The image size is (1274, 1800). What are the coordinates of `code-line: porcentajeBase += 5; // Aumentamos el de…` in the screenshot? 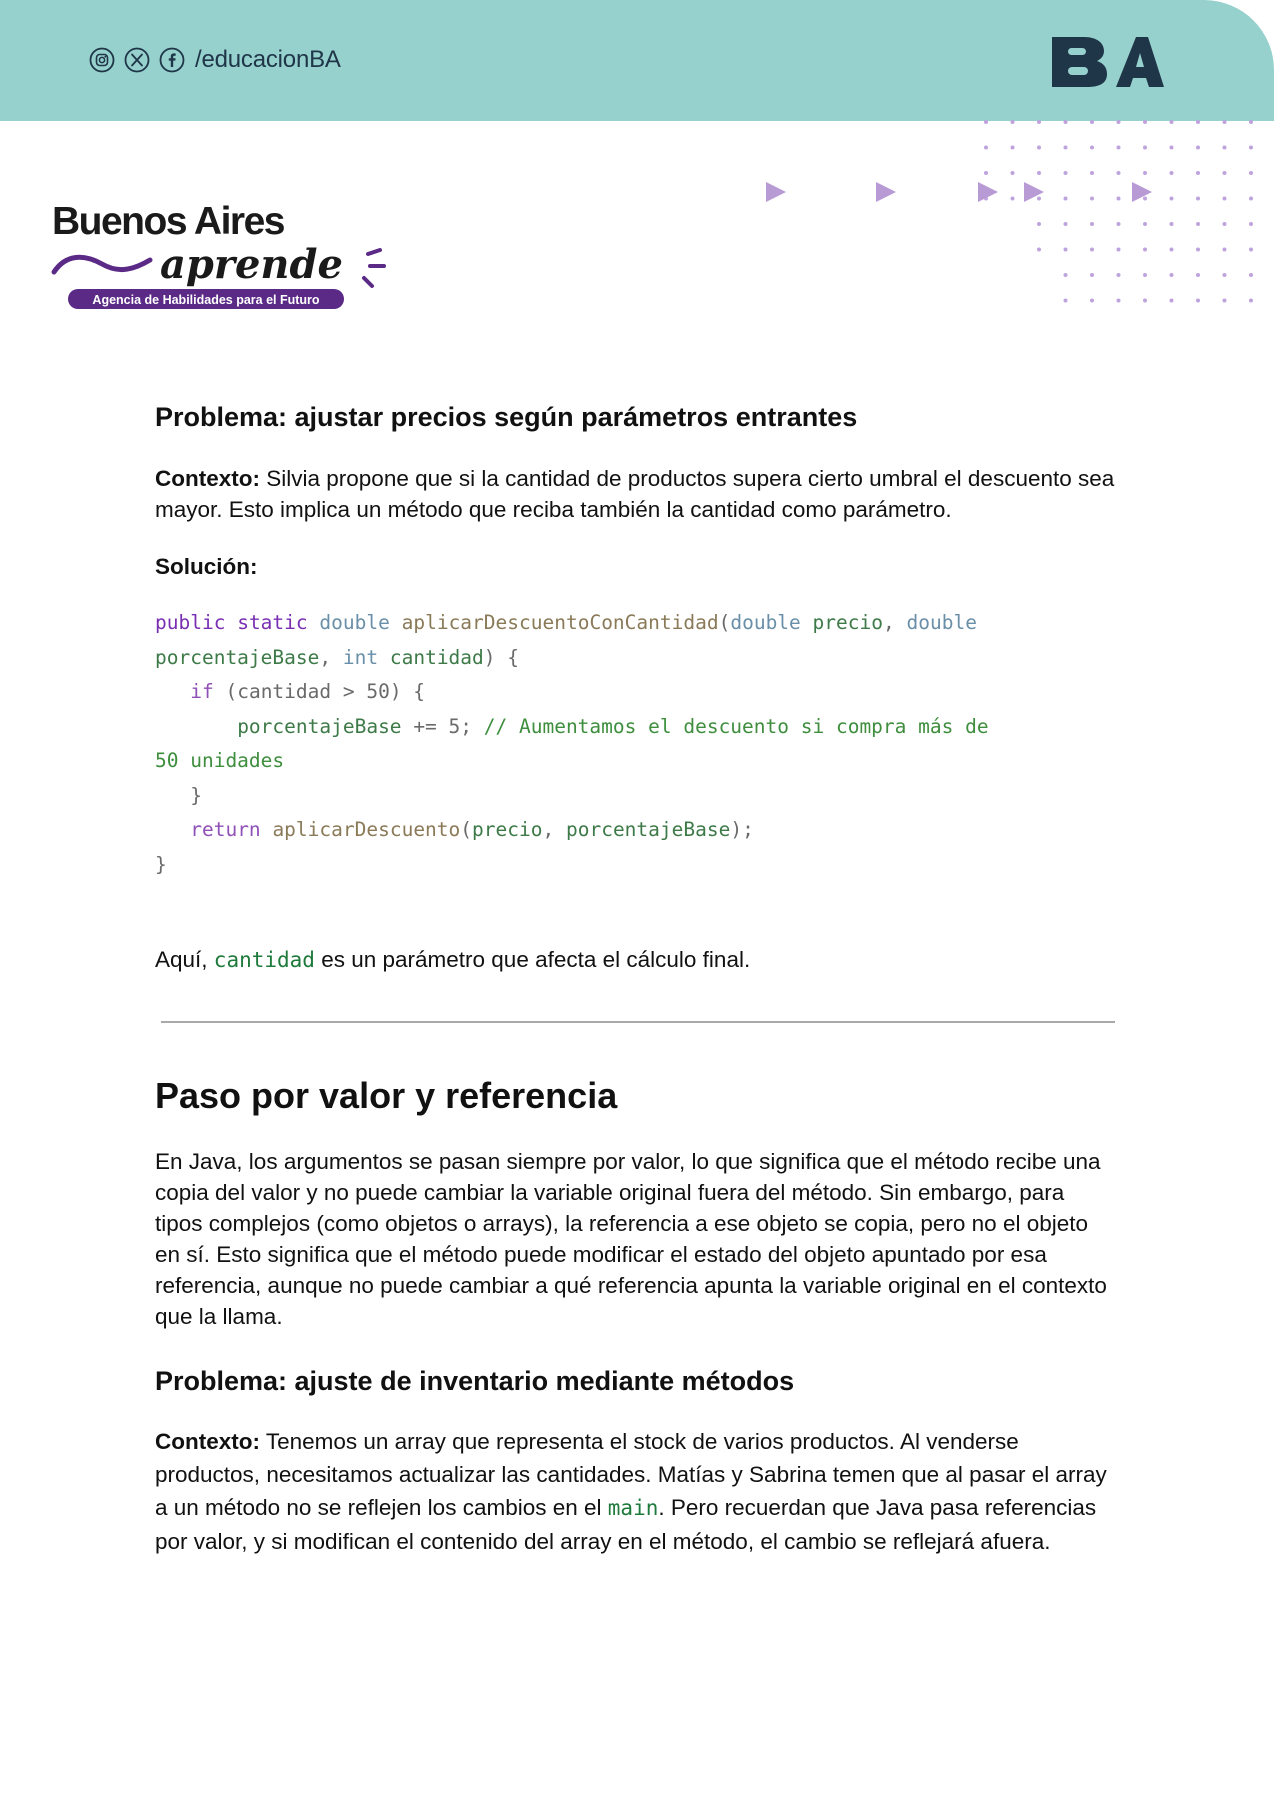 It's located at (613, 726).